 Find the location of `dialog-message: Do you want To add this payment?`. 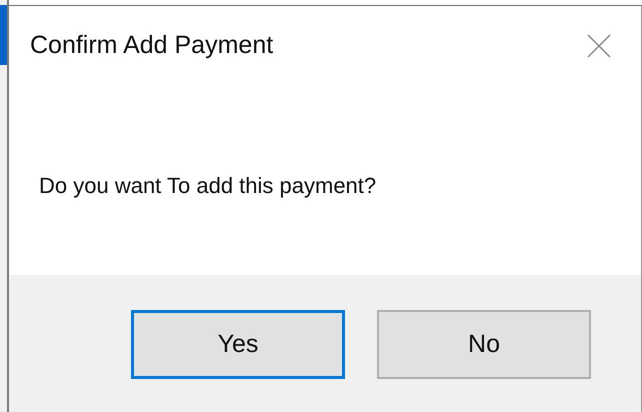

dialog-message: Do you want To add this payment? is located at coordinates (207, 185).